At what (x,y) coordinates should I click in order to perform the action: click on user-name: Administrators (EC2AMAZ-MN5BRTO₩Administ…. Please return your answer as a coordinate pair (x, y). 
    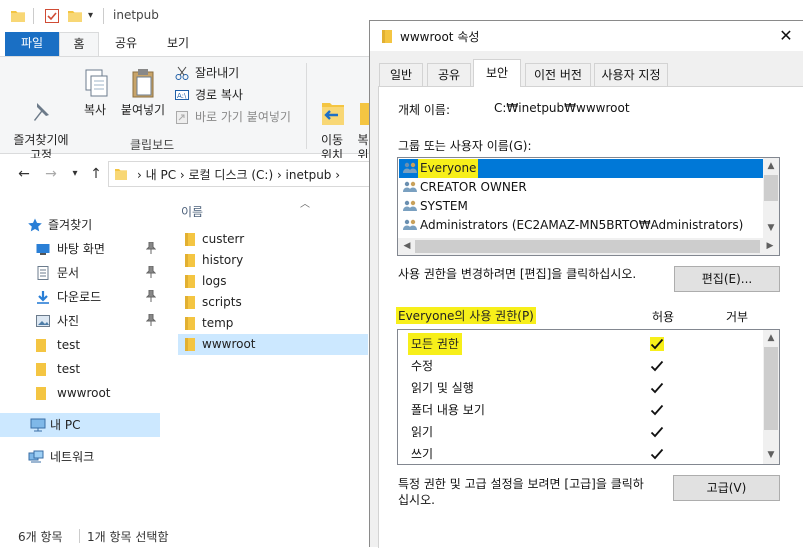
    Looking at the image, I should click on (582, 225).